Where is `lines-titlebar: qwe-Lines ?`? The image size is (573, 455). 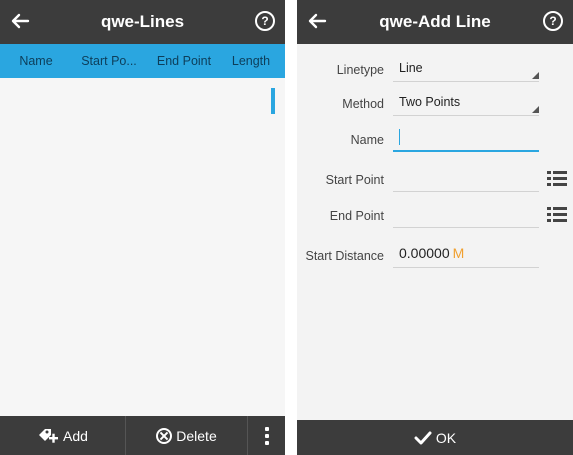
lines-titlebar: qwe-Lines ? is located at coordinates (142, 22).